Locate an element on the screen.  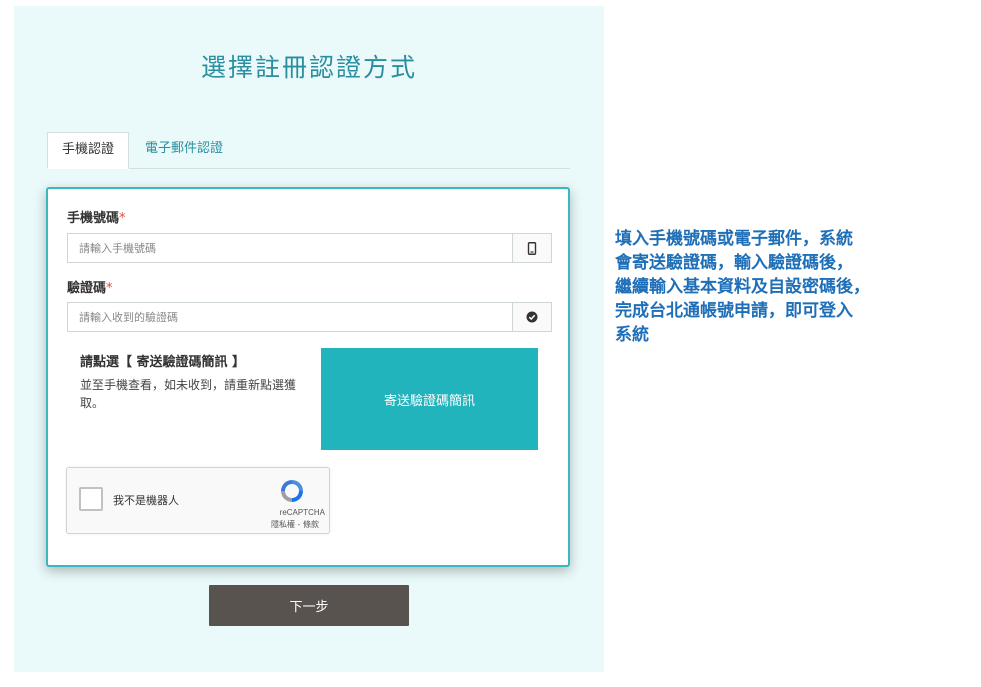
code-input-group is located at coordinates (309, 317).